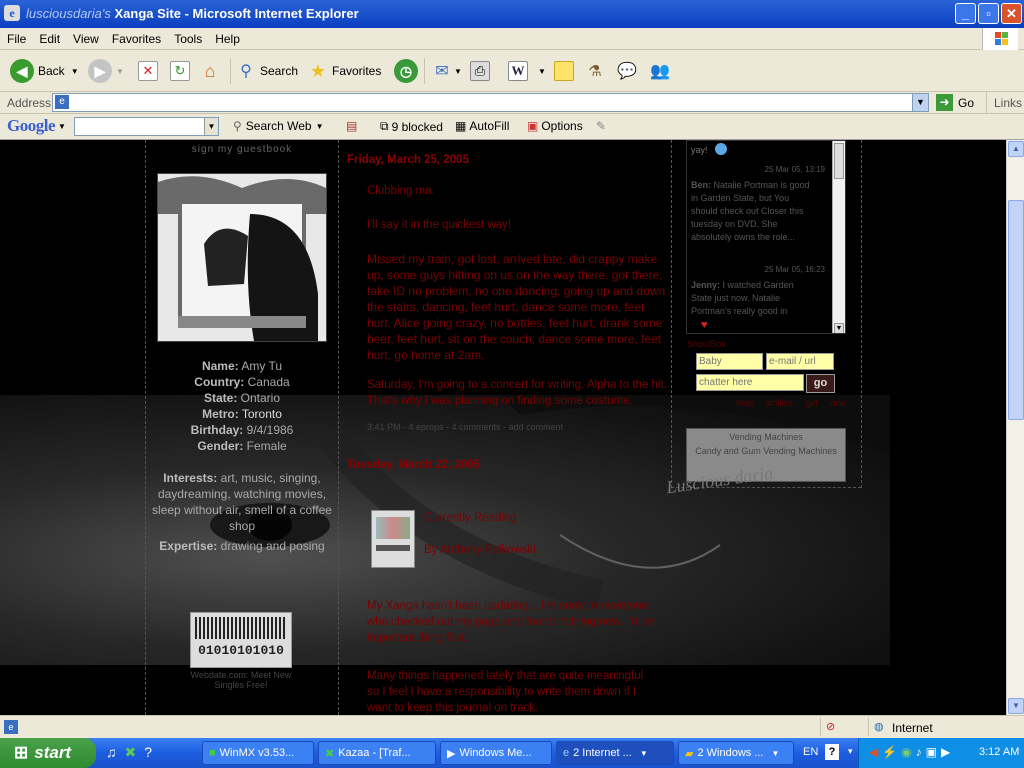 Image resolution: width=1024 pixels, height=768 pixels. Describe the element at coordinates (44, 71) in the screenshot. I see `back-button: ◀ Back ▼` at that location.